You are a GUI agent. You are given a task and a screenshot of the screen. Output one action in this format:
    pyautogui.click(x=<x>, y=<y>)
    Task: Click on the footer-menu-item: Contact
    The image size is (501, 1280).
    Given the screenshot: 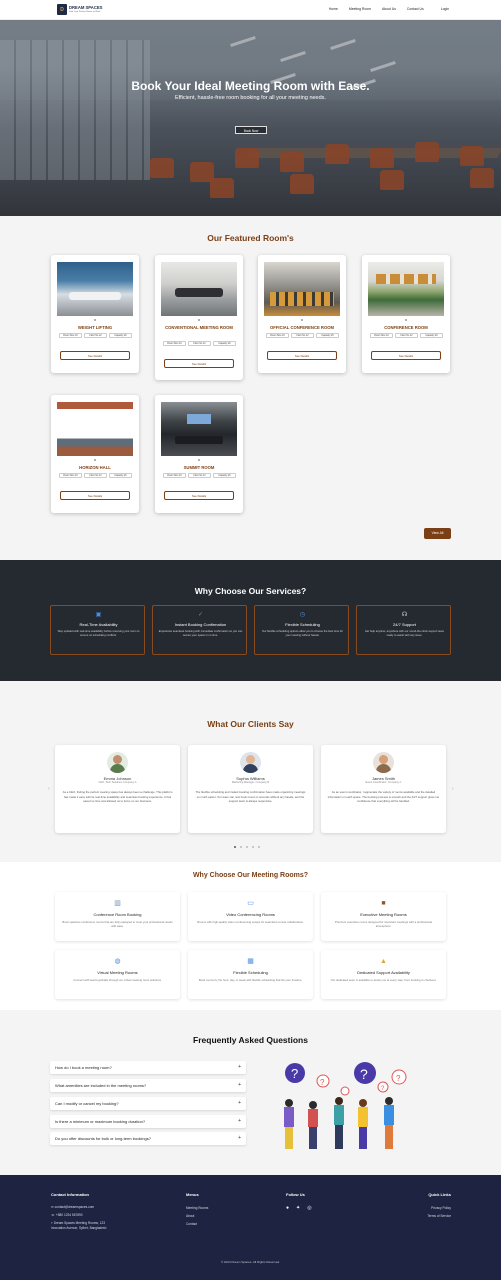 What is the action you would take?
    pyautogui.click(x=191, y=1224)
    